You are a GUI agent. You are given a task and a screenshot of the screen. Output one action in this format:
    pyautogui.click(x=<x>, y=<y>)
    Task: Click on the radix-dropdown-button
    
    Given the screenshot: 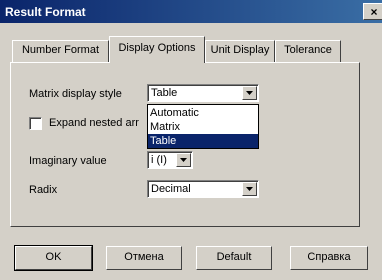 What is the action you would take?
    pyautogui.click(x=249, y=189)
    